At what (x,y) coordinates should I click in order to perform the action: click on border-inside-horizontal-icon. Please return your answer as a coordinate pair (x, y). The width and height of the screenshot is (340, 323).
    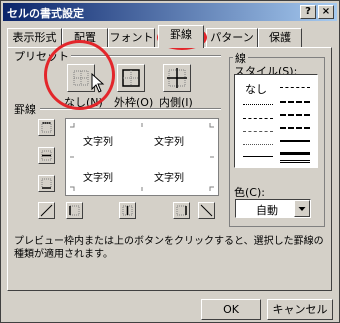
    Looking at the image, I should click on (46, 155).